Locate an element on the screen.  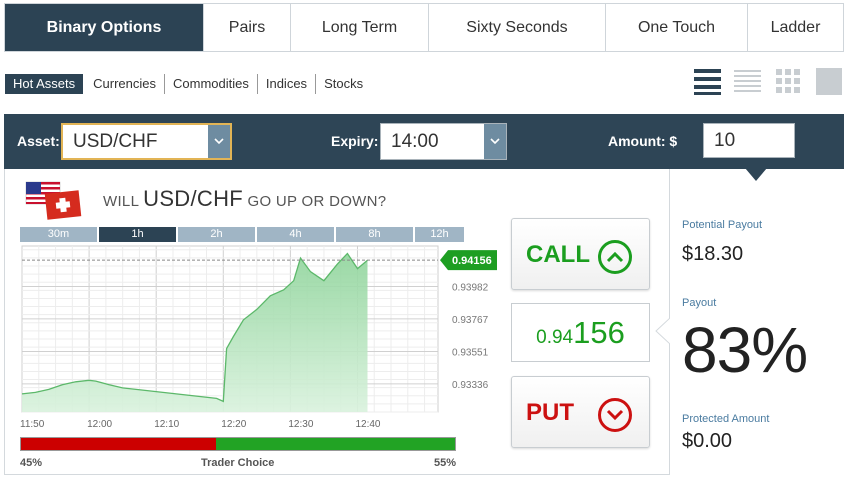
call-button: CALL is located at coordinates (580, 254).